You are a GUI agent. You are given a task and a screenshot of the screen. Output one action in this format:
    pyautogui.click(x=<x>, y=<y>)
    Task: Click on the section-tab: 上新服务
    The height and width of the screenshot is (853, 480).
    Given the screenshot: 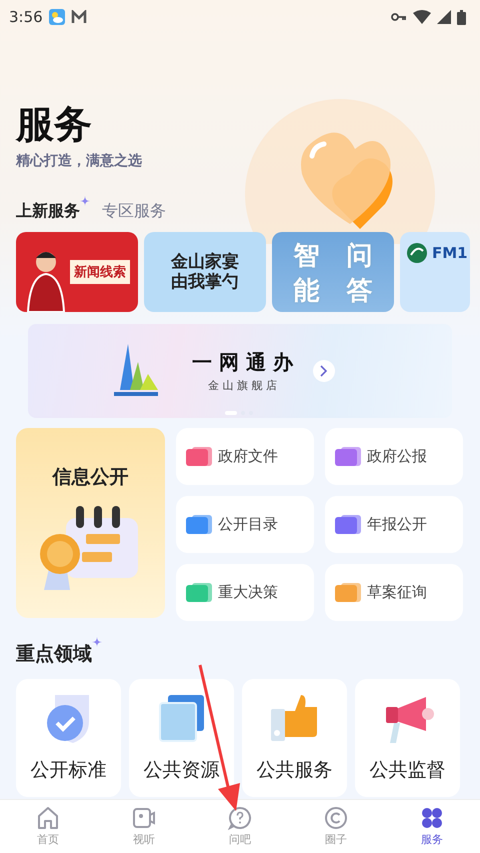 What is the action you would take?
    pyautogui.click(x=48, y=211)
    